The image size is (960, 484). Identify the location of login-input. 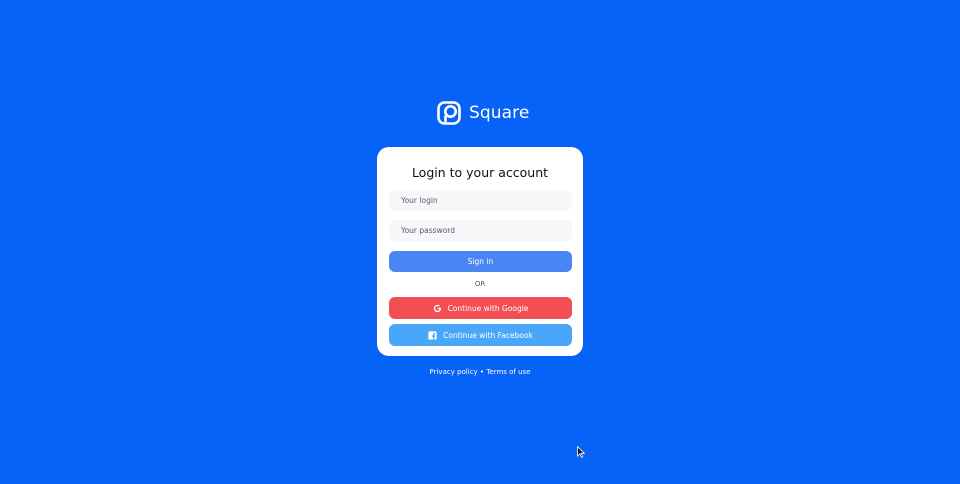
(480, 200).